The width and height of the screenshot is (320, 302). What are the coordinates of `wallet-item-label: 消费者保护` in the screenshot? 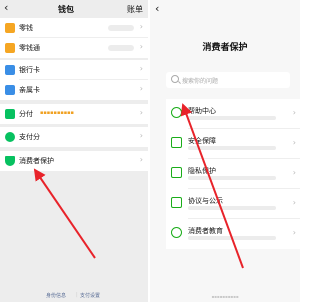 It's located at (36, 161).